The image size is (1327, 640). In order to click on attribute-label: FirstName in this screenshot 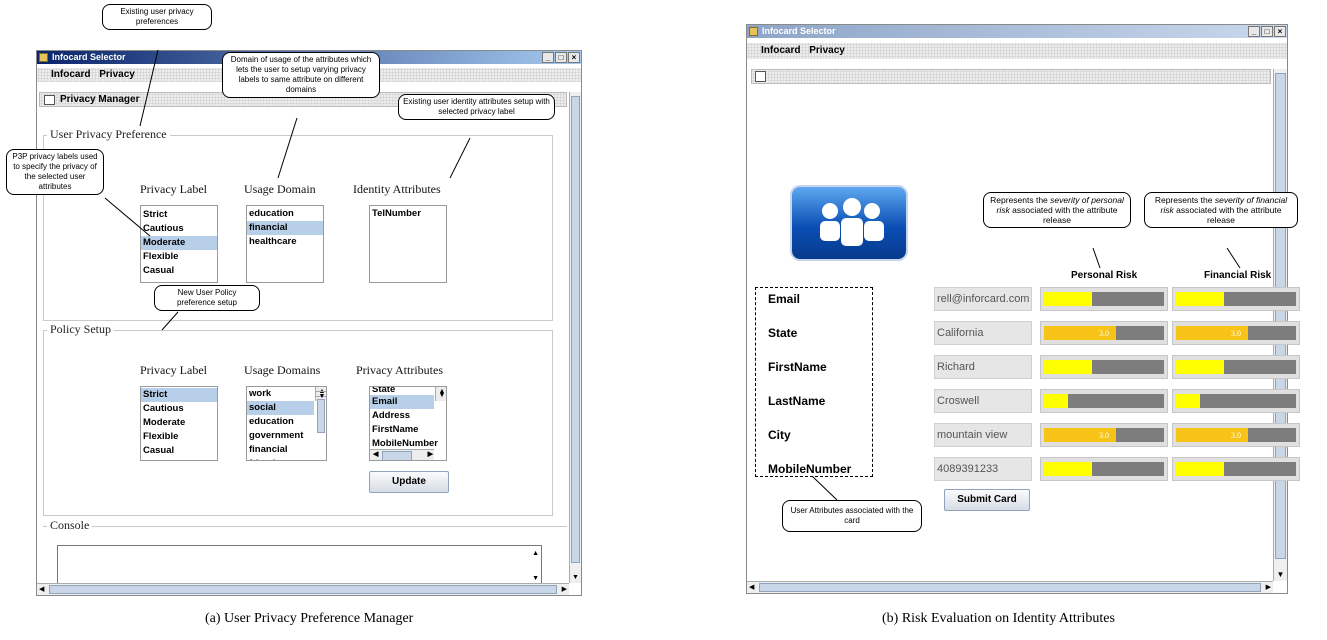, I will do `click(797, 367)`.